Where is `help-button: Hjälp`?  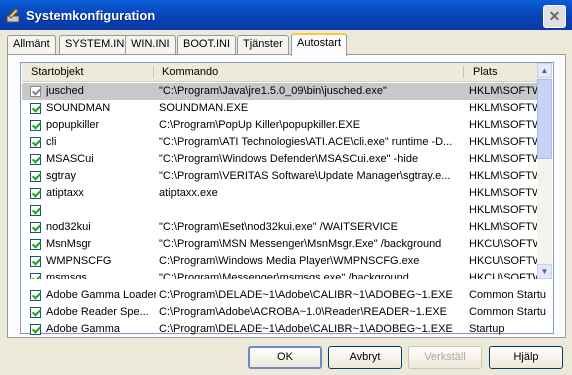
help-button: Hjälp is located at coordinates (526, 357).